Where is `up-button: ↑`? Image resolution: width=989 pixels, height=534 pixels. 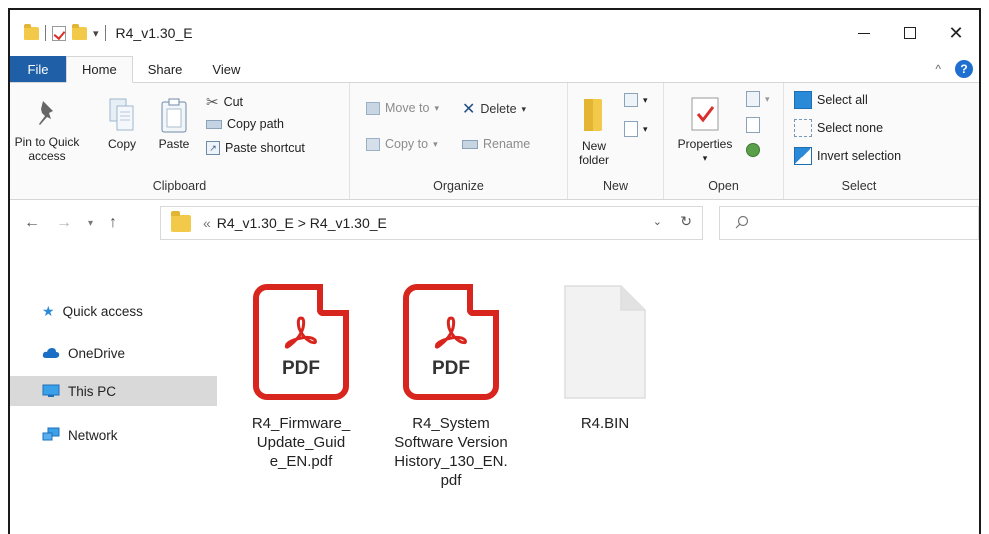
up-button: ↑ is located at coordinates (113, 223).